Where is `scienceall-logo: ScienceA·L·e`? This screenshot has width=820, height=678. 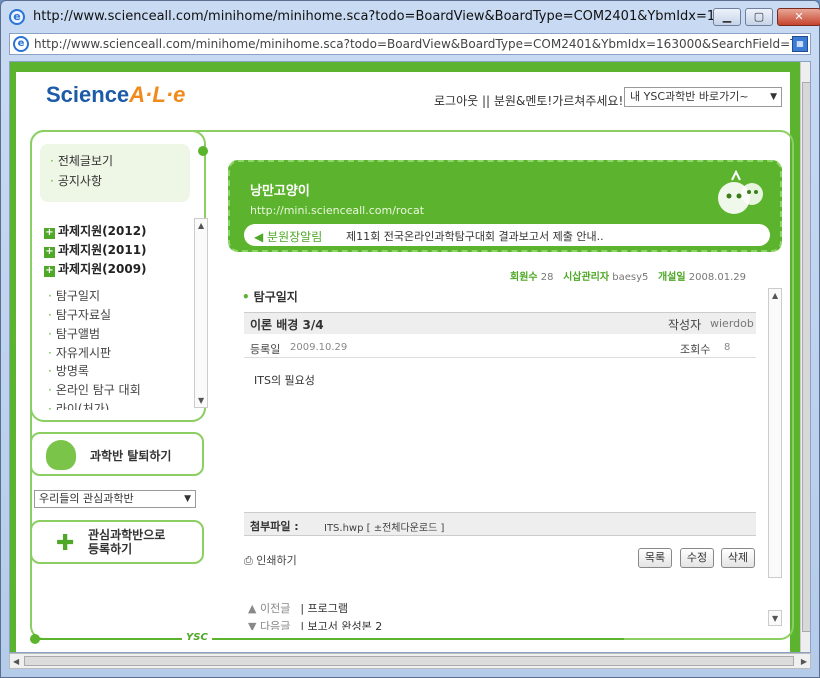
scienceall-logo: ScienceA·L·e is located at coordinates (115, 95).